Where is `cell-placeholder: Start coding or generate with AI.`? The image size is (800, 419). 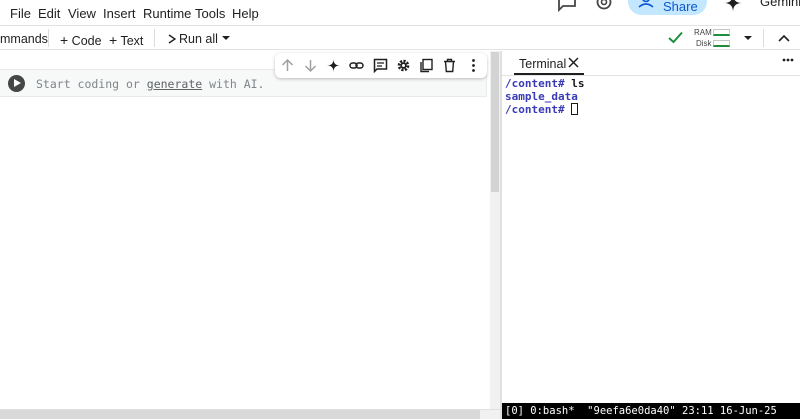
cell-placeholder: Start coding or generate with AI. is located at coordinates (150, 84).